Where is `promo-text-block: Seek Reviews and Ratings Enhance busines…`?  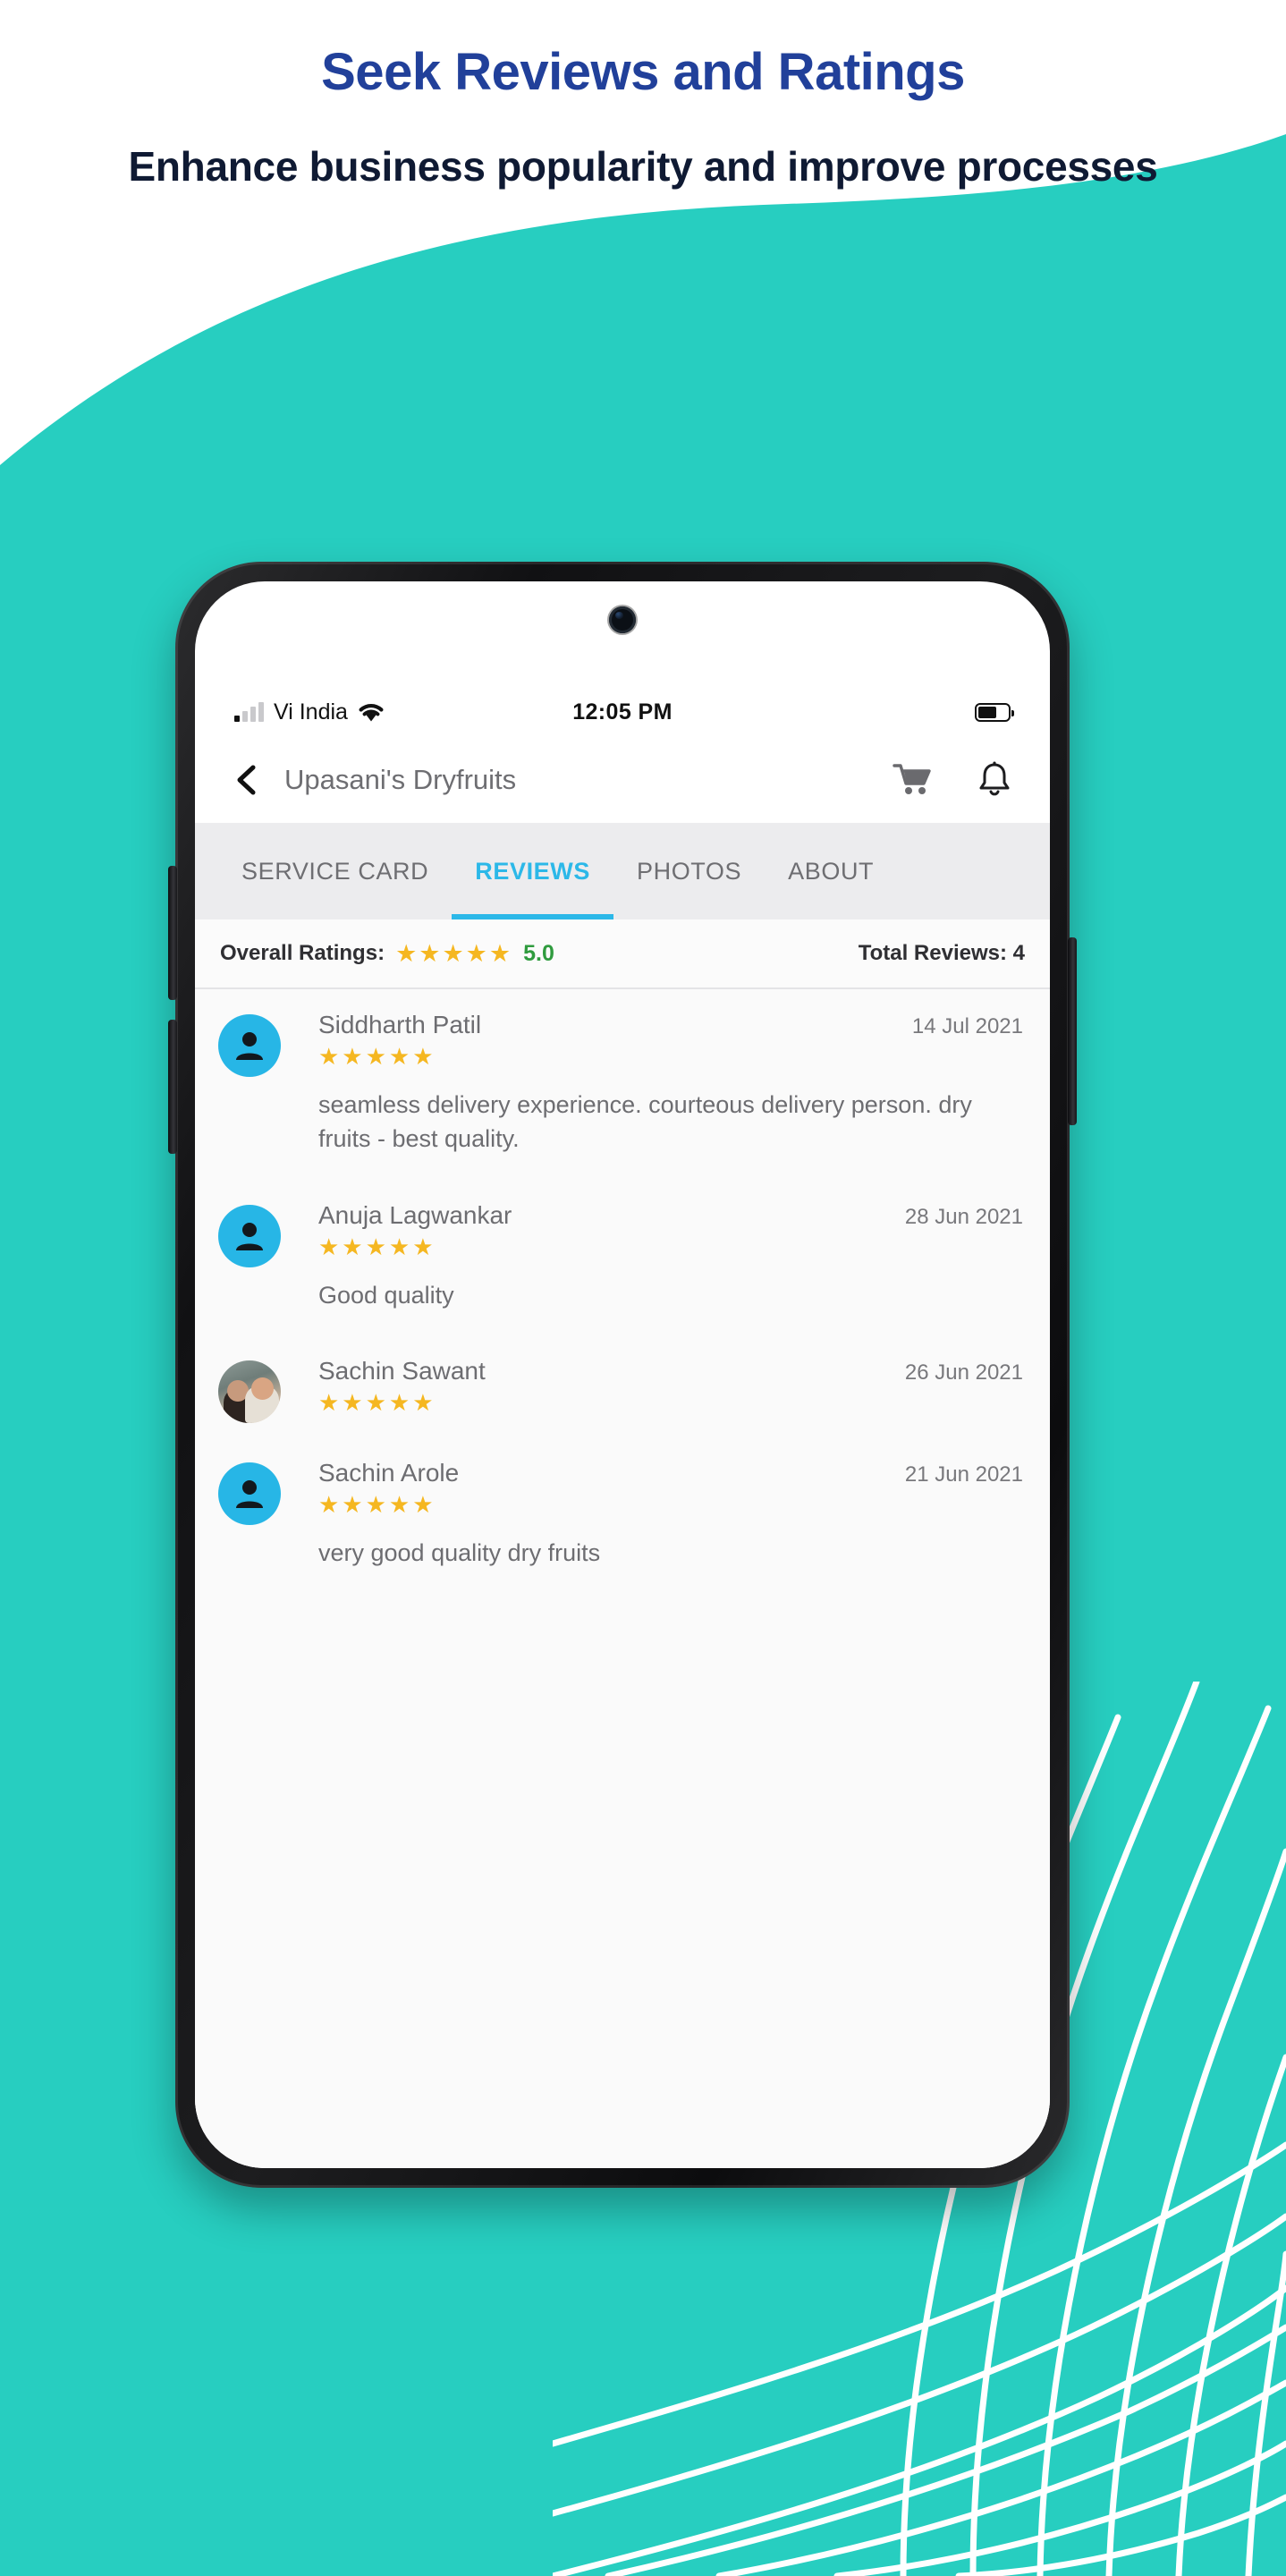 promo-text-block: Seek Reviews and Ratings Enhance busines… is located at coordinates (643, 97).